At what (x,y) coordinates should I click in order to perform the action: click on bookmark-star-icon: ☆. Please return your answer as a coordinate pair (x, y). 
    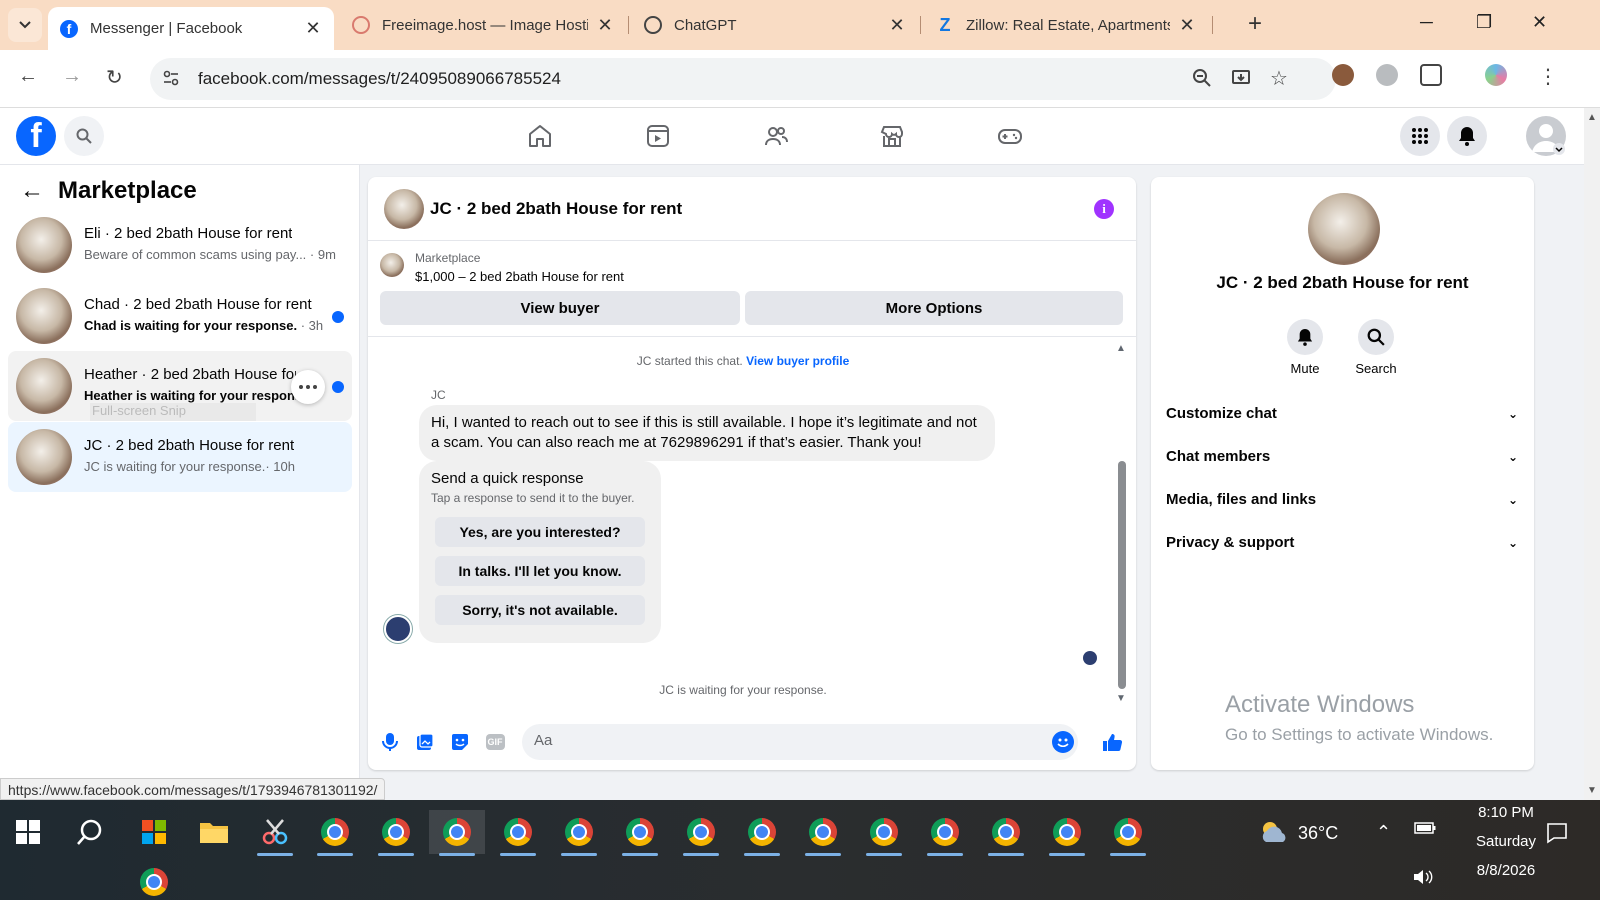
    Looking at the image, I should click on (1279, 78).